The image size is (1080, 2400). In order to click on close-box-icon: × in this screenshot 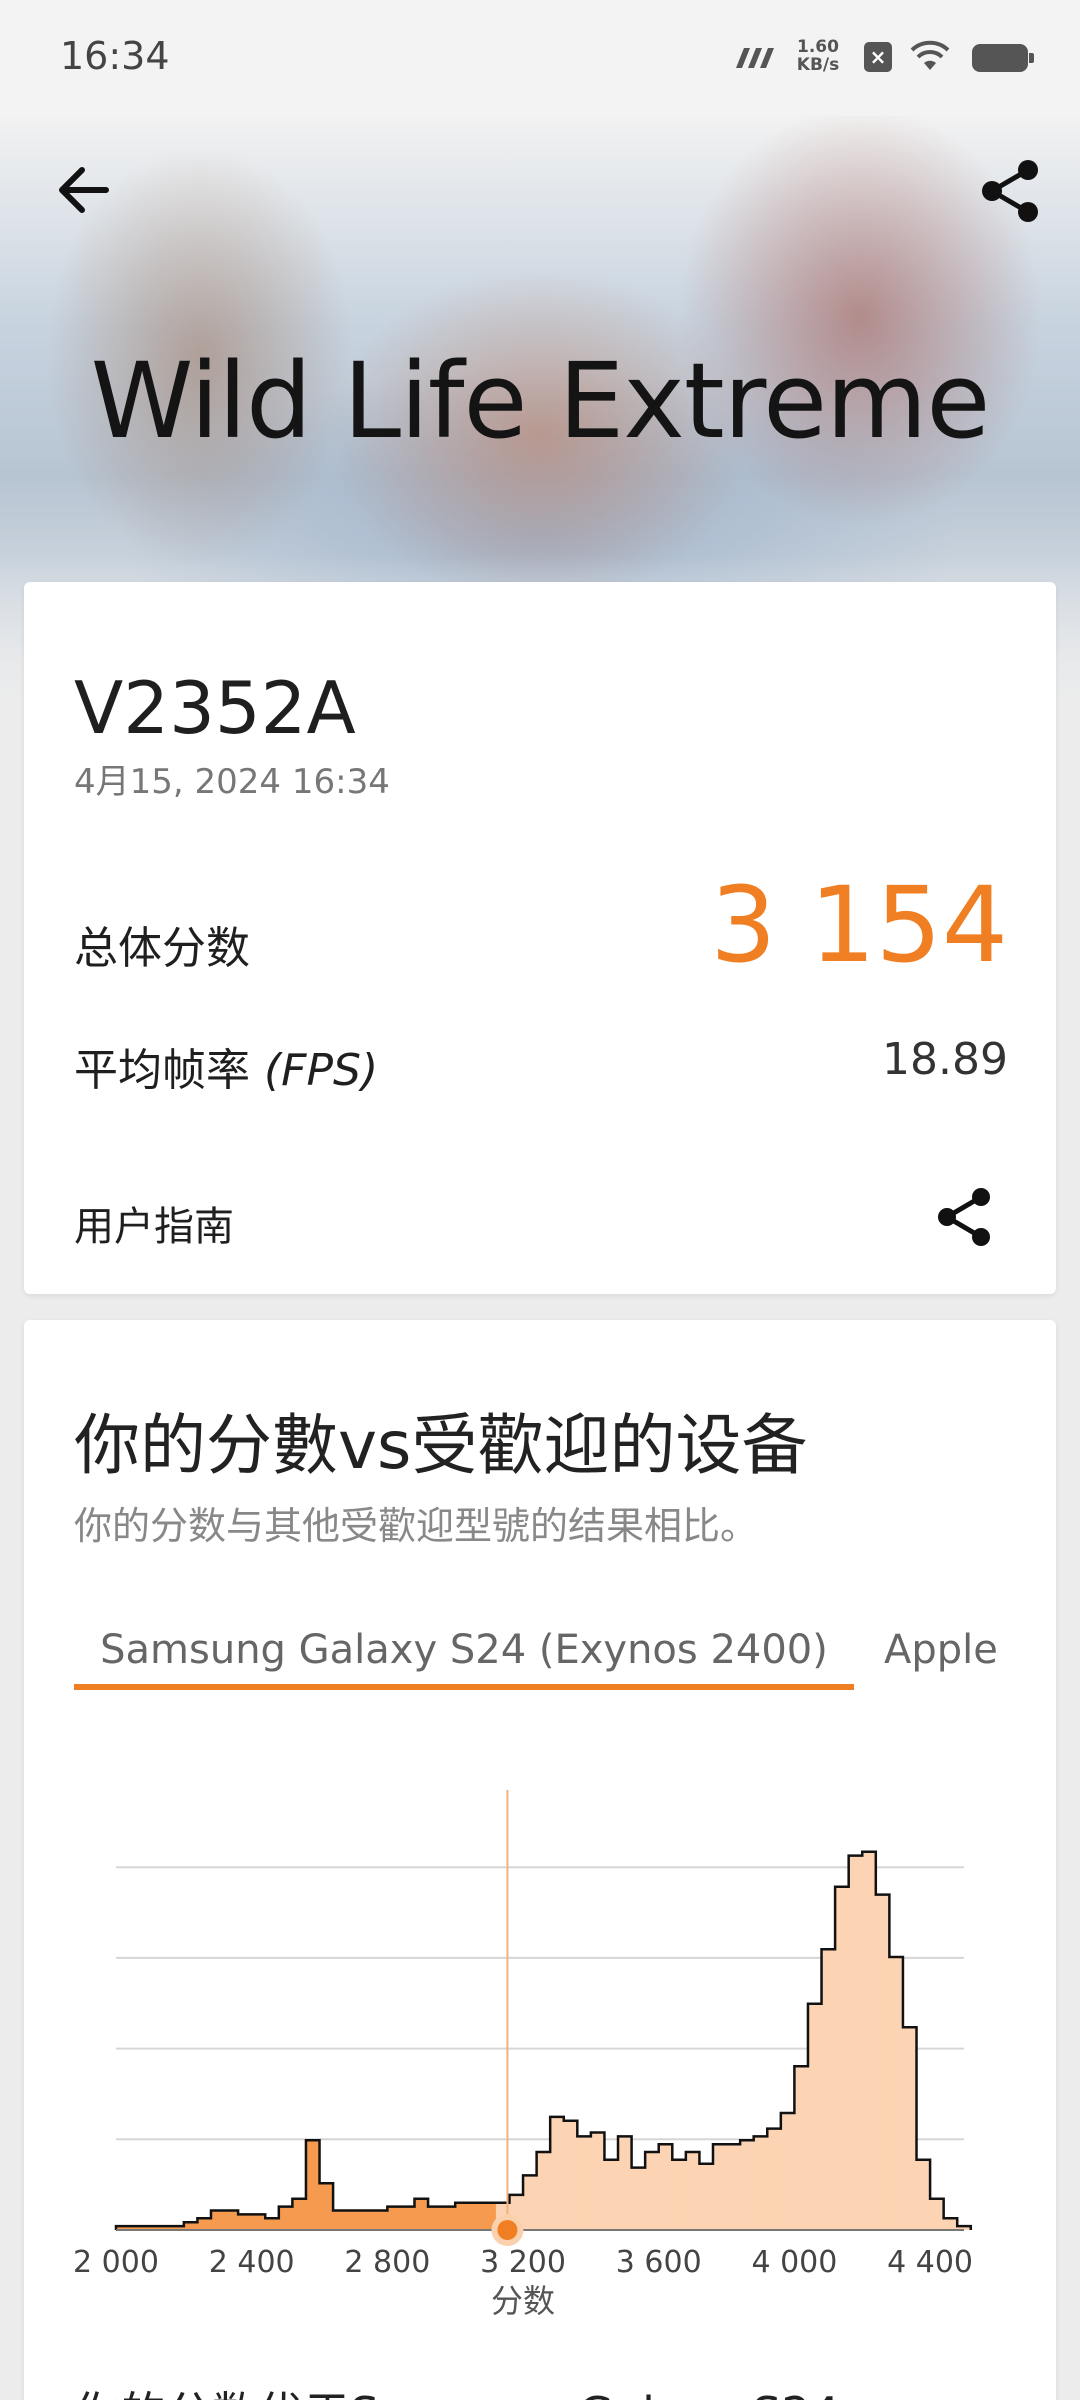, I will do `click(878, 57)`.